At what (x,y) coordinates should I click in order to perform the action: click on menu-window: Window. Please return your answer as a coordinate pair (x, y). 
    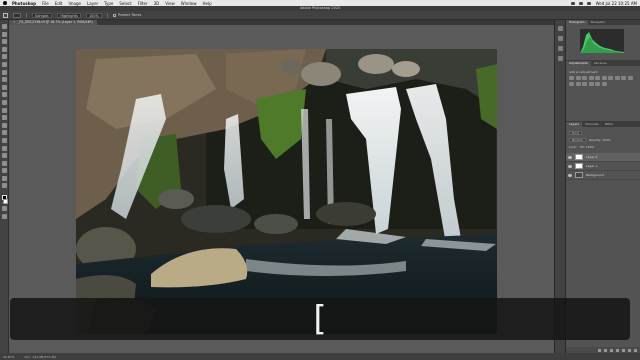
    Looking at the image, I should click on (189, 3).